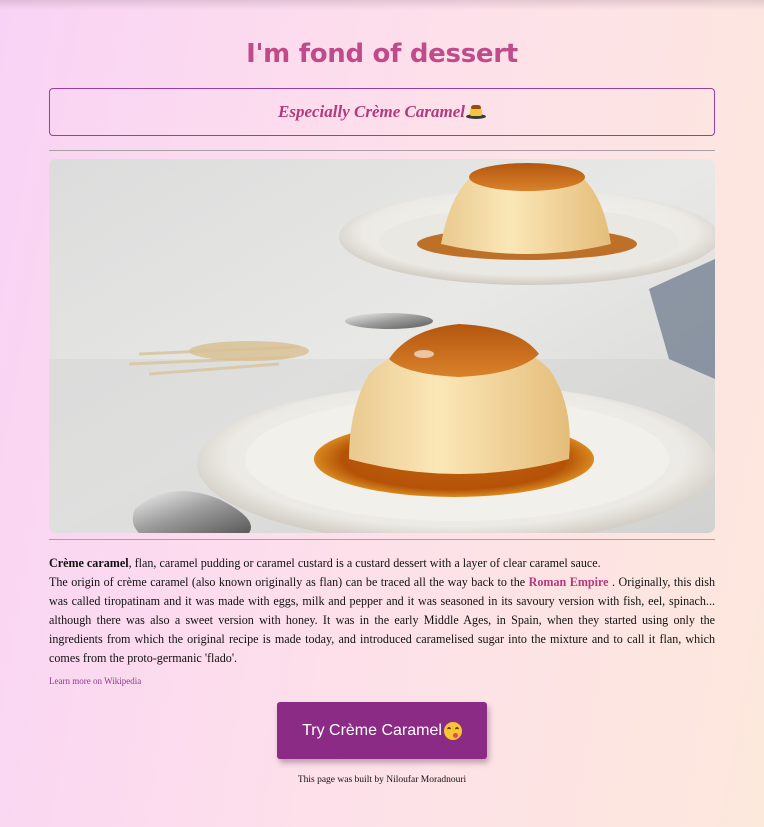 The height and width of the screenshot is (827, 764). I want to click on subtitle-text: Especially Crème Caramel, so click(371, 111).